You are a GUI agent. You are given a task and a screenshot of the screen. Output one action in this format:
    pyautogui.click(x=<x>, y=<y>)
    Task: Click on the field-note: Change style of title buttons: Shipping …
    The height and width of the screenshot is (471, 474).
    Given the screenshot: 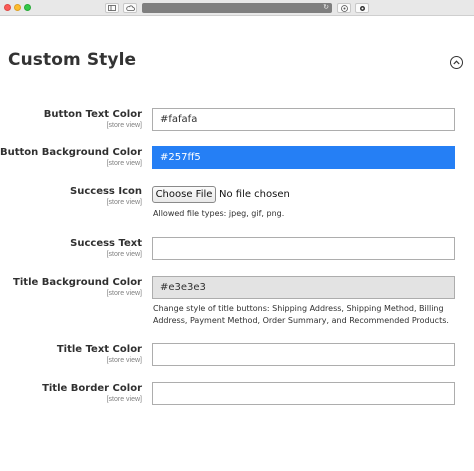 What is the action you would take?
    pyautogui.click(x=301, y=314)
    